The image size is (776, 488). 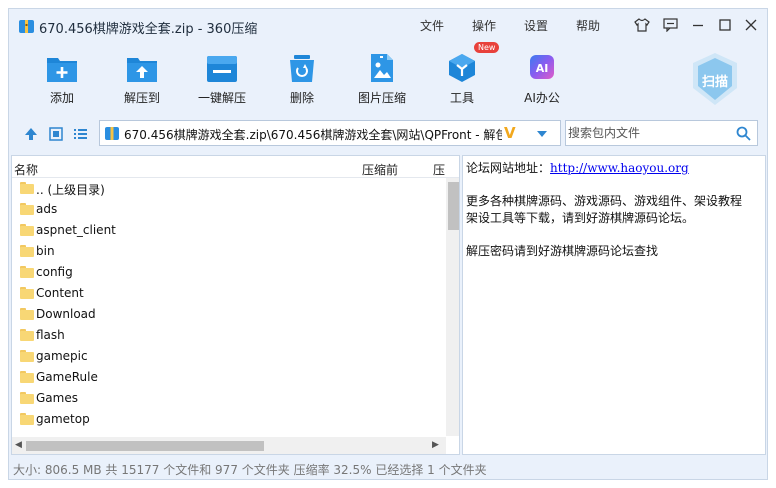 What do you see at coordinates (222, 69) in the screenshot?
I see `one-click-extract-icon` at bounding box center [222, 69].